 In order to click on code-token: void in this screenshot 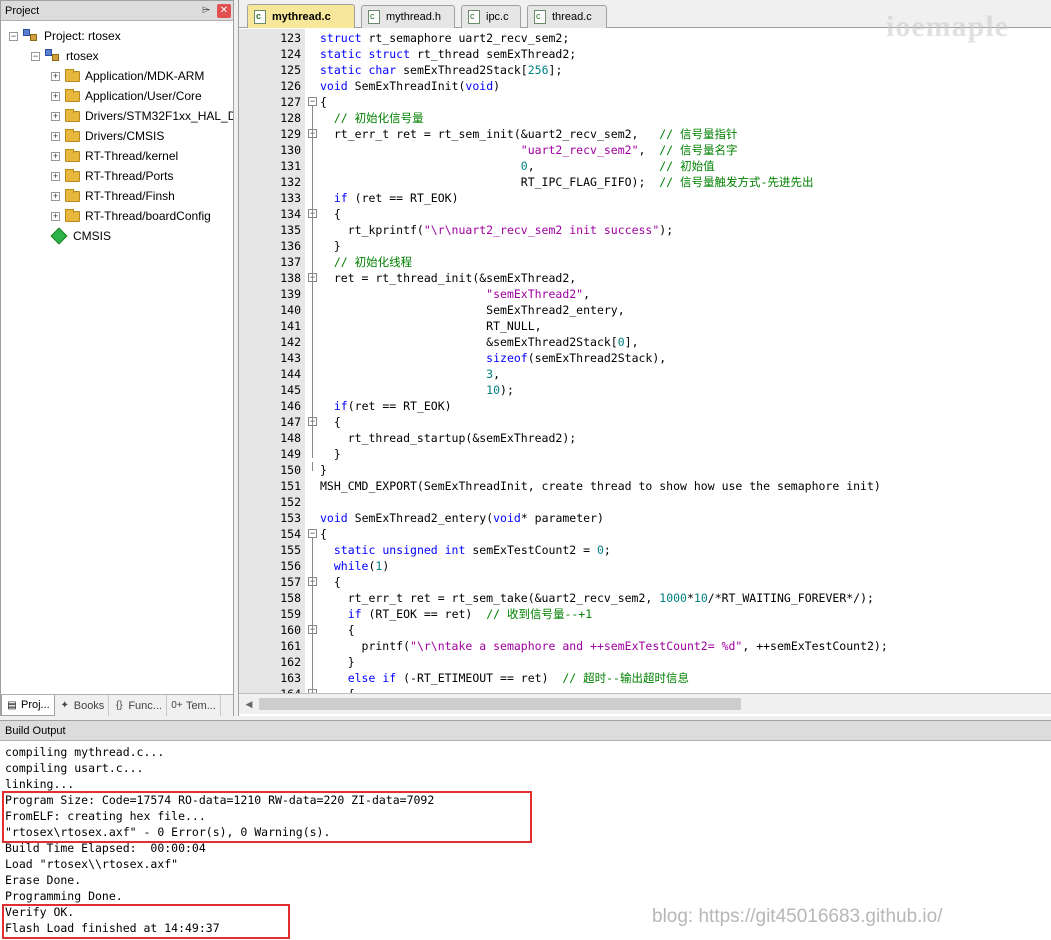, I will do `click(334, 86)`.